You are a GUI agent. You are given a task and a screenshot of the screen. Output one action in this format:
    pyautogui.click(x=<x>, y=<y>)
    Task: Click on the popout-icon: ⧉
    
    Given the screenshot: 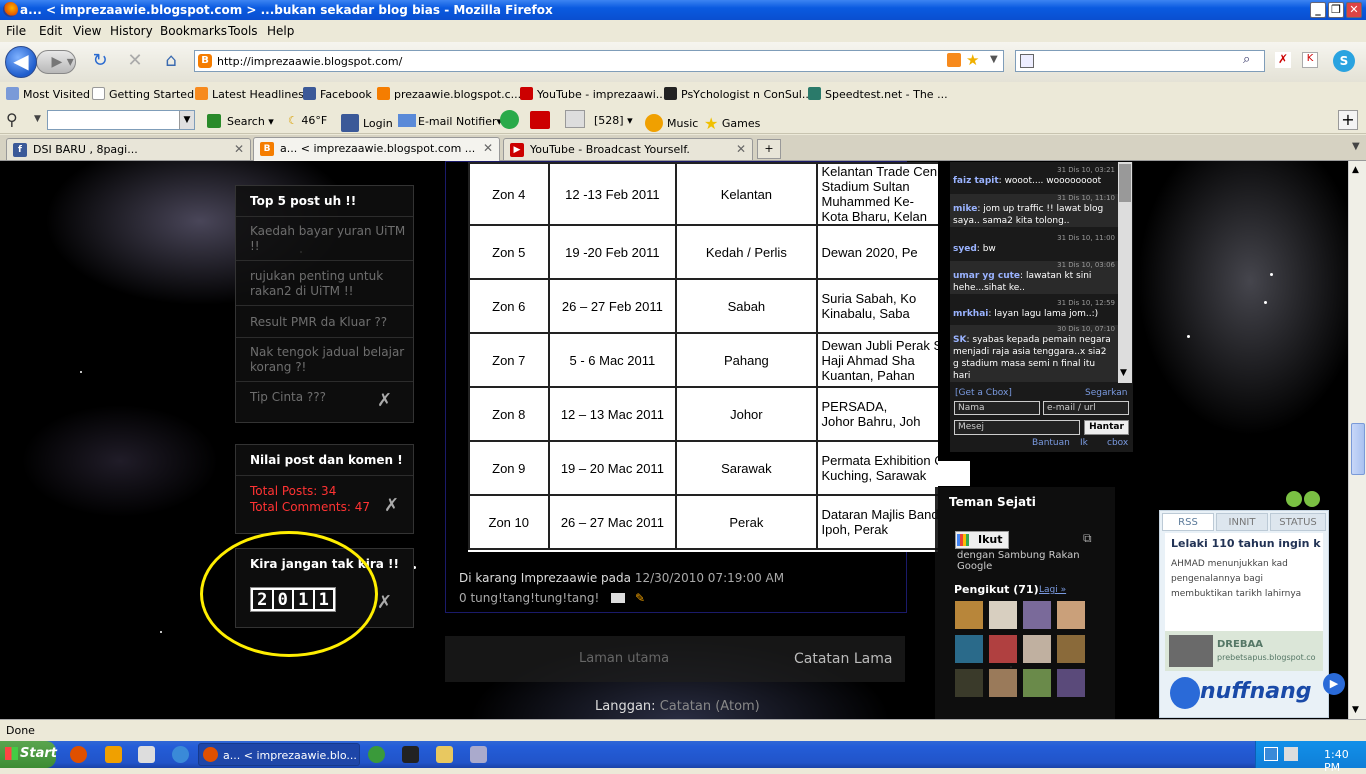 What is the action you would take?
    pyautogui.click(x=1087, y=538)
    